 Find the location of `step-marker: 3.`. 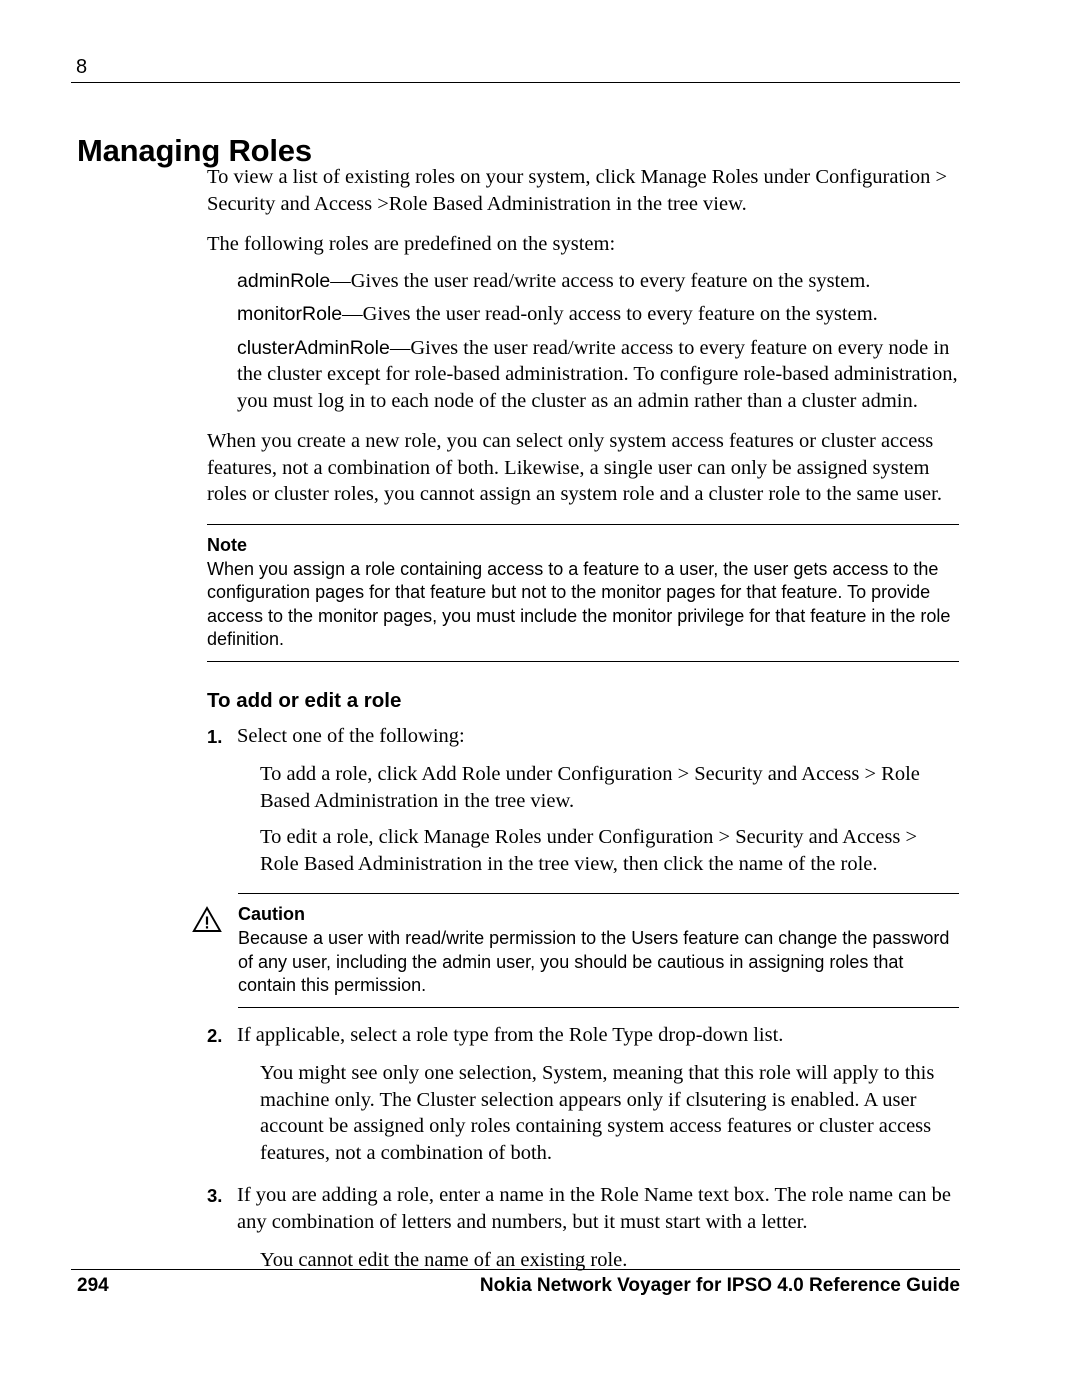

step-marker: 3. is located at coordinates (215, 1195).